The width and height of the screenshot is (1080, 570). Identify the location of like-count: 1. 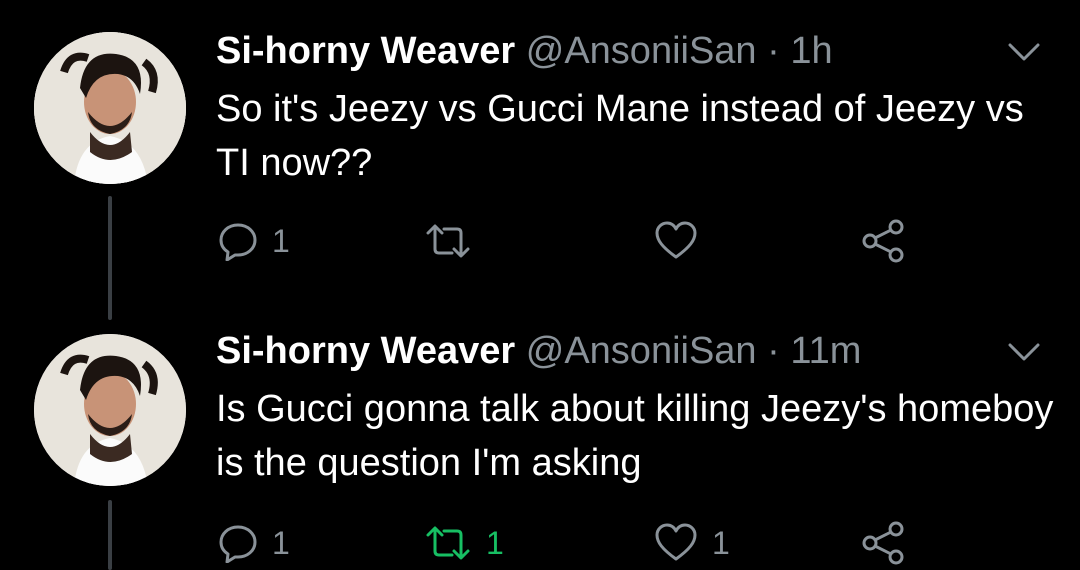
(721, 542).